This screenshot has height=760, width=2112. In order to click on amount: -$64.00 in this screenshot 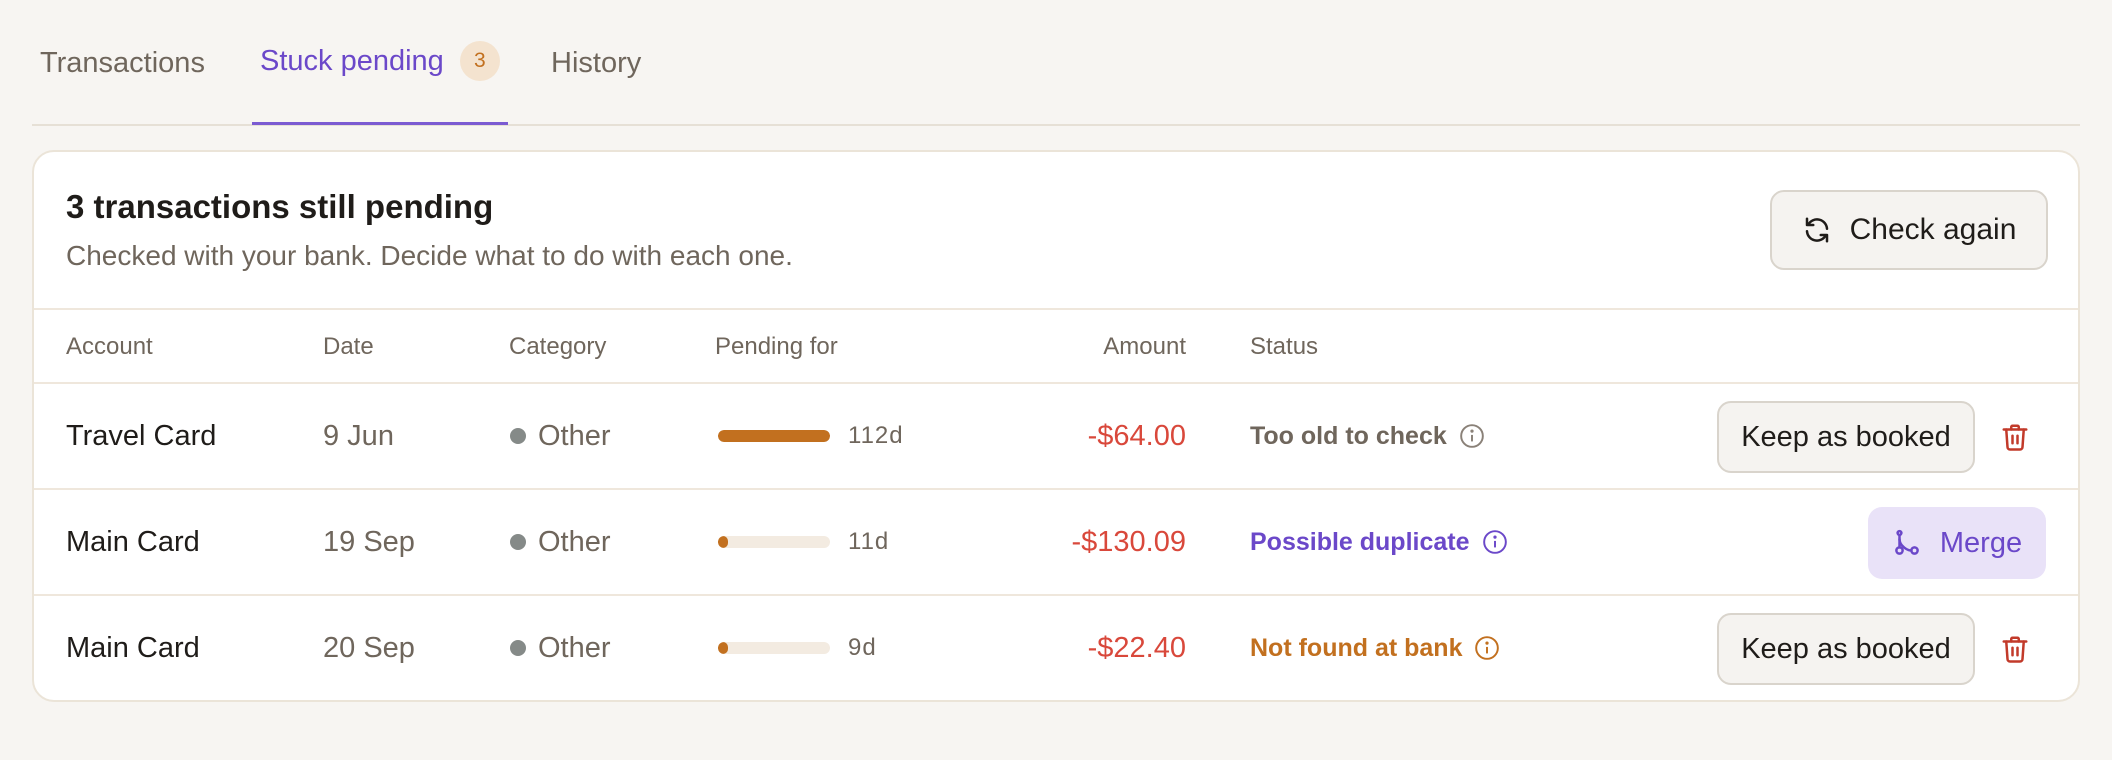, I will do `click(1136, 435)`.